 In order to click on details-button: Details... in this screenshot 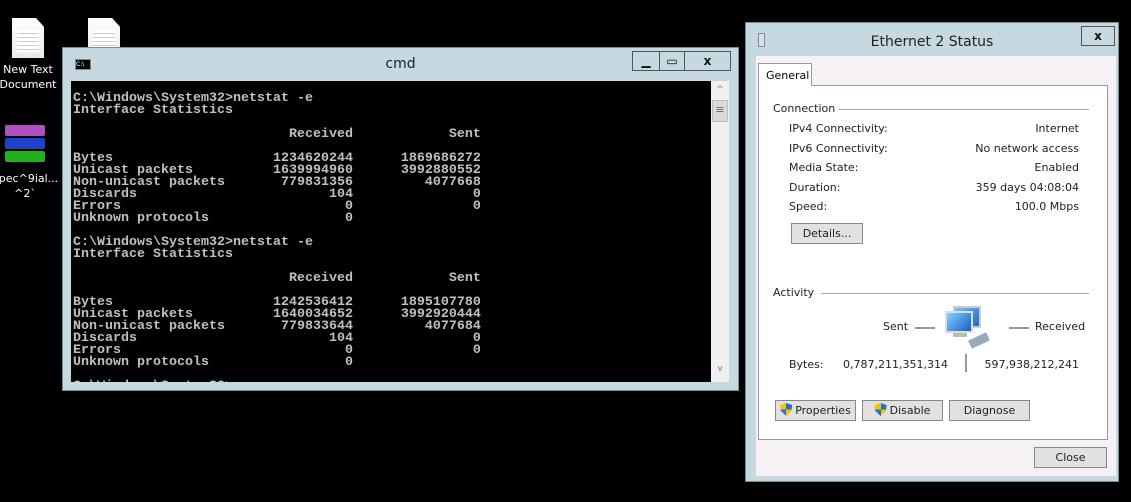, I will do `click(827, 233)`.